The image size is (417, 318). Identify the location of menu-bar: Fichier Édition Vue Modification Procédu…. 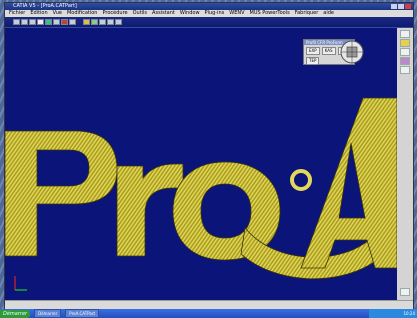
(209, 13).